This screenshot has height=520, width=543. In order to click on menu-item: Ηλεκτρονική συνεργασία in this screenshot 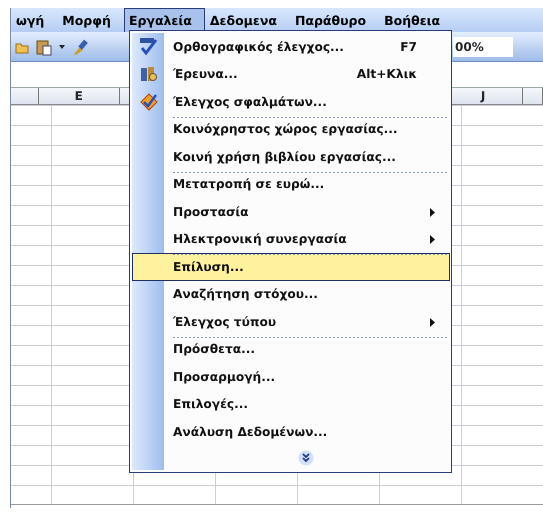, I will do `click(291, 239)`.